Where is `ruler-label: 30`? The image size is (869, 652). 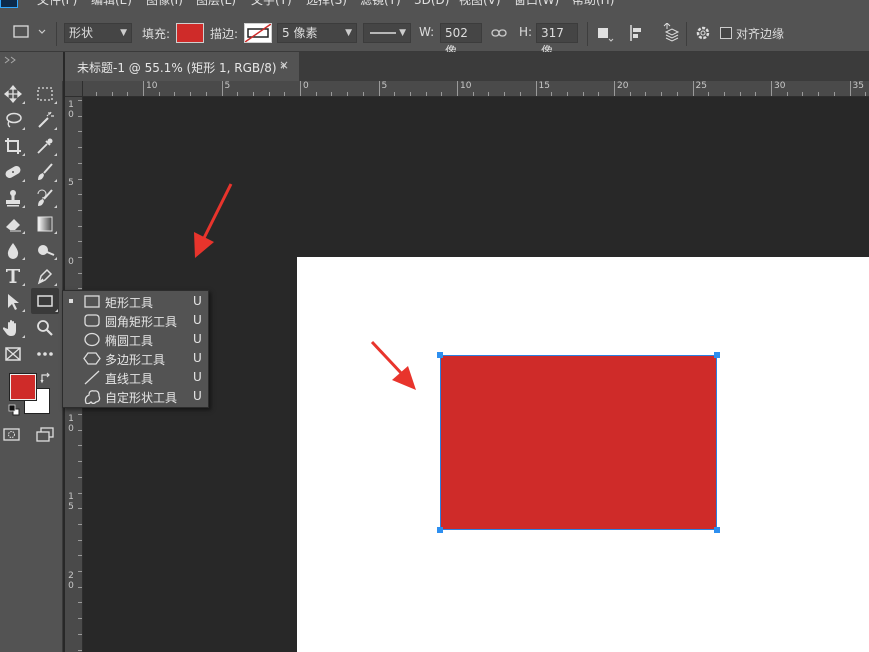 ruler-label: 30 is located at coordinates (780, 86).